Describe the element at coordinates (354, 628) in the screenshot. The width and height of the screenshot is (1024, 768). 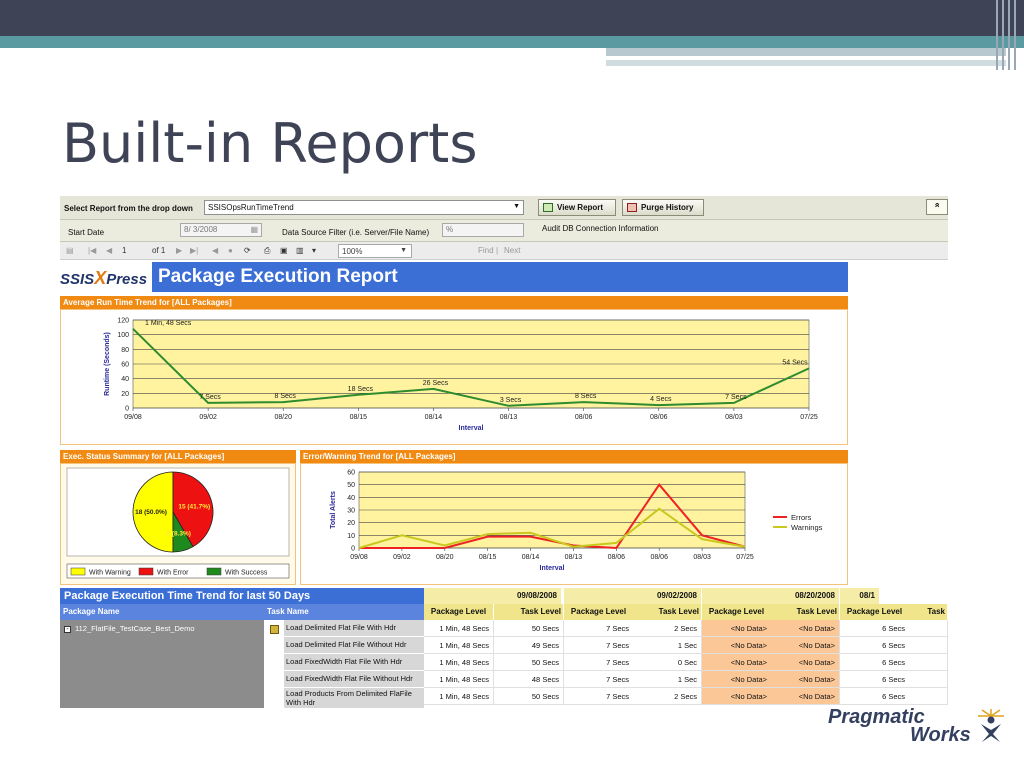
I see `task-name-cell: Load Delimited Flat File With Hdr` at that location.